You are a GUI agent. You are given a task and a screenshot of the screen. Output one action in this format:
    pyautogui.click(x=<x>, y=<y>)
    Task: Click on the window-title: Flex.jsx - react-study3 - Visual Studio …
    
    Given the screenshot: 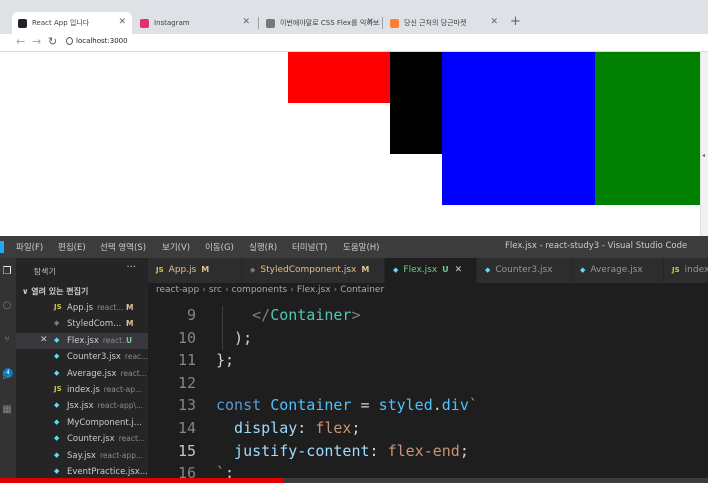 What is the action you would take?
    pyautogui.click(x=596, y=246)
    